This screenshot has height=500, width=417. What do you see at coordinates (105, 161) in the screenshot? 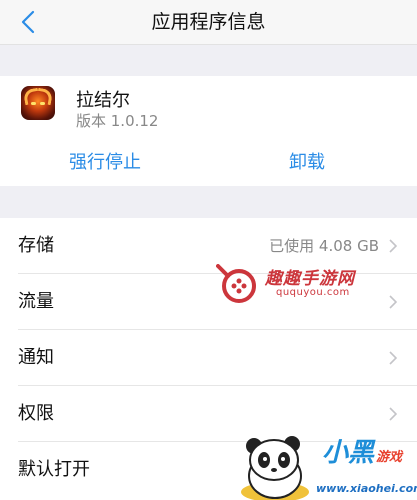
I see `force-stop-button: 强行停止` at bounding box center [105, 161].